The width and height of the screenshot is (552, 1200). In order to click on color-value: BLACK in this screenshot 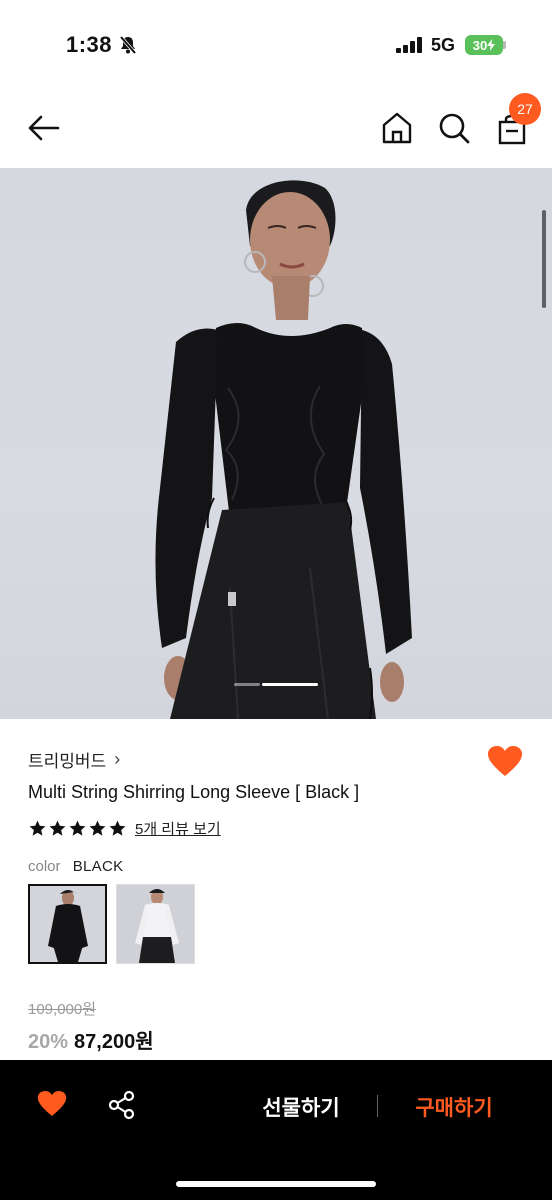, I will do `click(98, 866)`.